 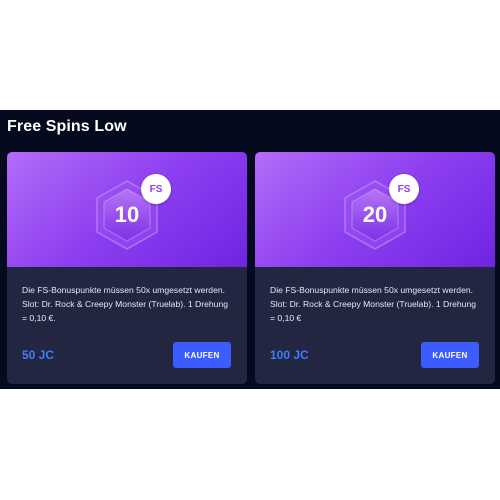 I want to click on section-title: Free Spins Low, so click(x=67, y=126).